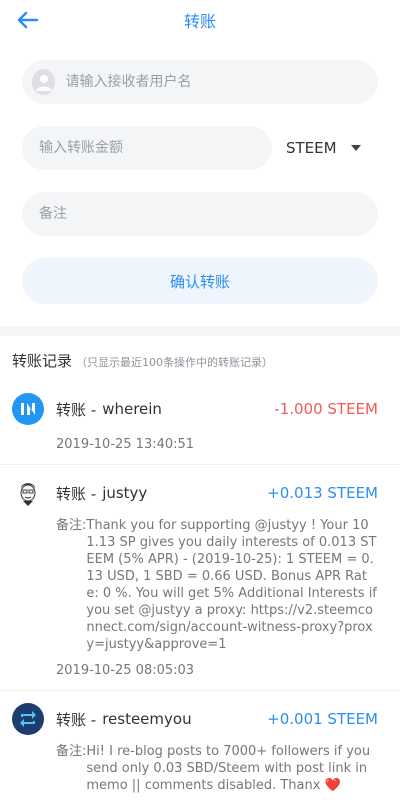 The image size is (400, 800). I want to click on currency-select: STEEM, so click(323, 148).